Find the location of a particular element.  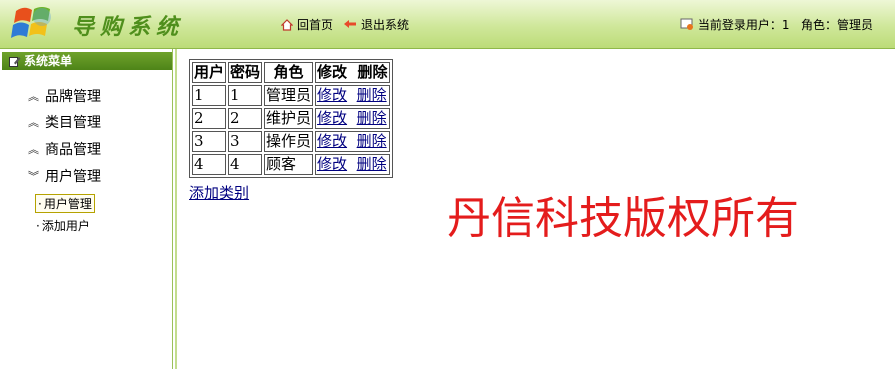

copyright-watermark: 丹信科技版权所有 is located at coordinates (623, 218).